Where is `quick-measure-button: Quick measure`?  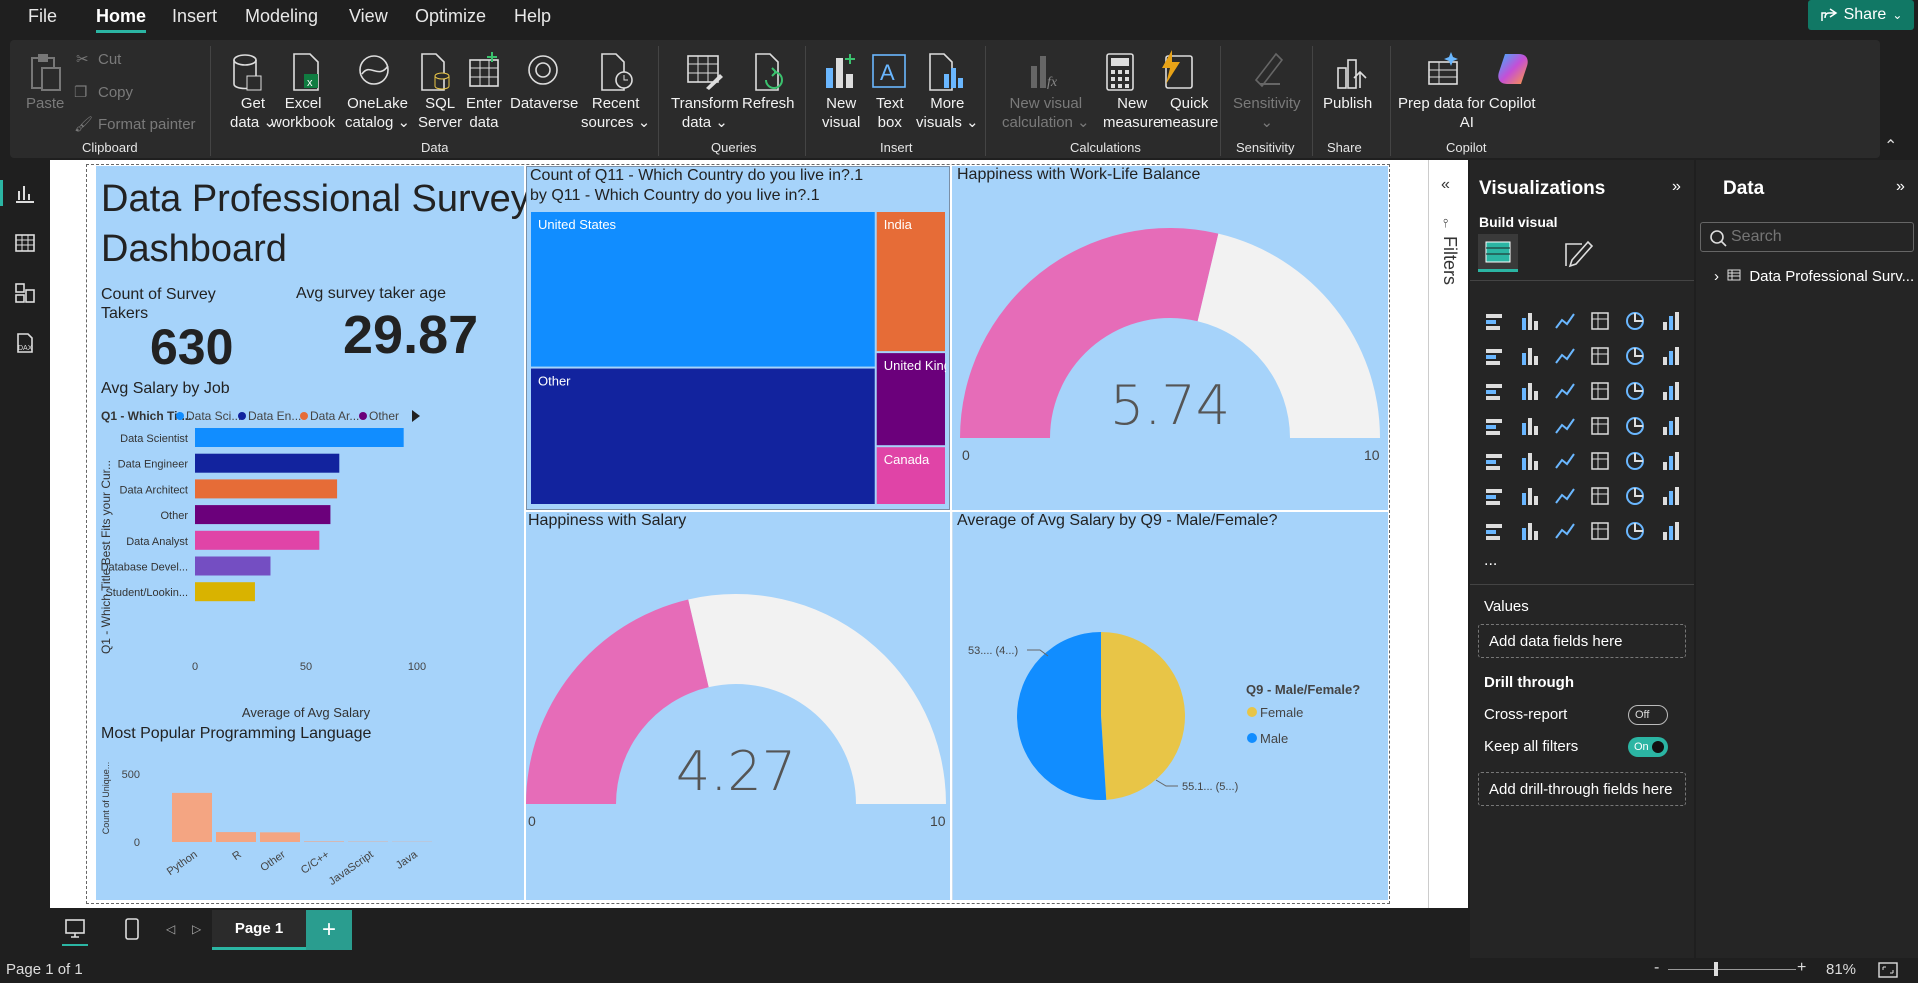
quick-measure-button: Quick measure is located at coordinates (1189, 113).